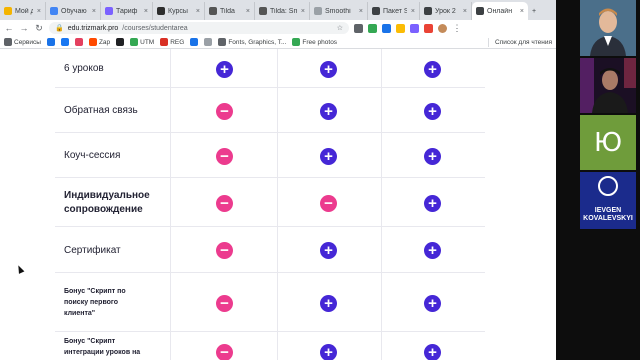 This screenshot has width=640, height=360. Describe the element at coordinates (320, 42) in the screenshot. I see `bookmark-label: Free photos` at that location.